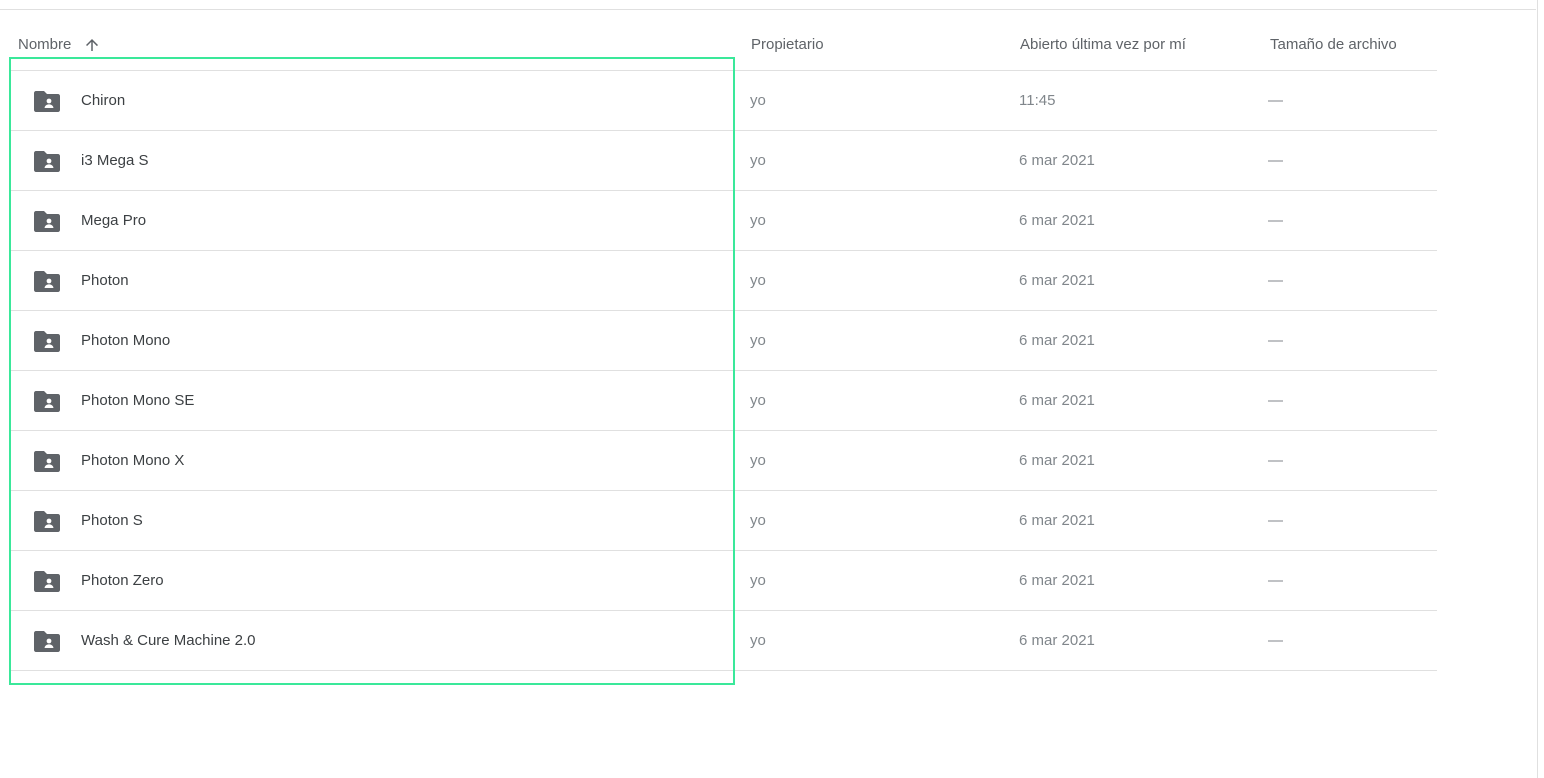 This screenshot has height=778, width=1544. What do you see at coordinates (45, 44) in the screenshot?
I see `column-header-name-label: Nombre` at bounding box center [45, 44].